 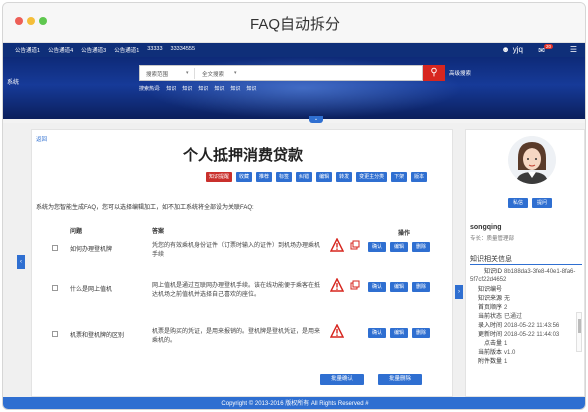 What do you see at coordinates (542, 203) in the screenshot?
I see `ask-question-button: 提问` at bounding box center [542, 203].